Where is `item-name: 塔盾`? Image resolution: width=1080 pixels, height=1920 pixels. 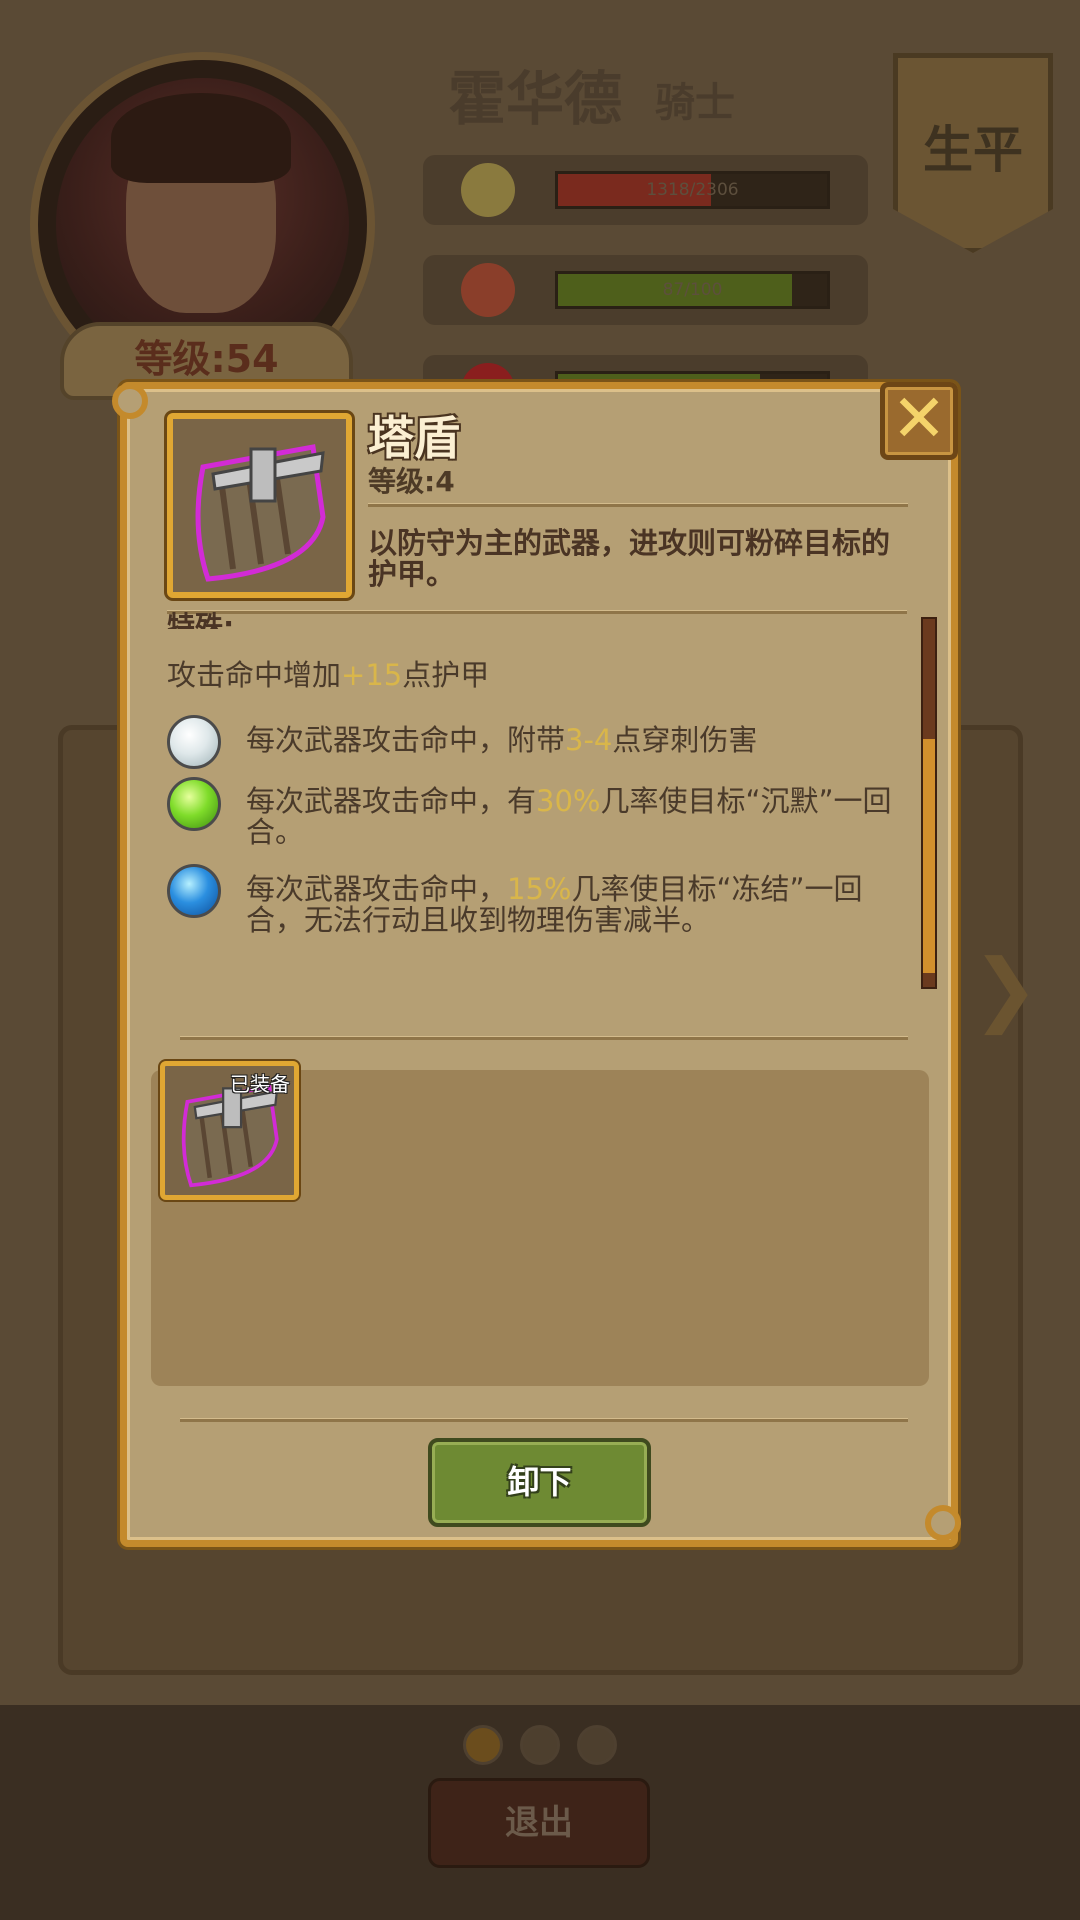 item-name: 塔盾 is located at coordinates (414, 438).